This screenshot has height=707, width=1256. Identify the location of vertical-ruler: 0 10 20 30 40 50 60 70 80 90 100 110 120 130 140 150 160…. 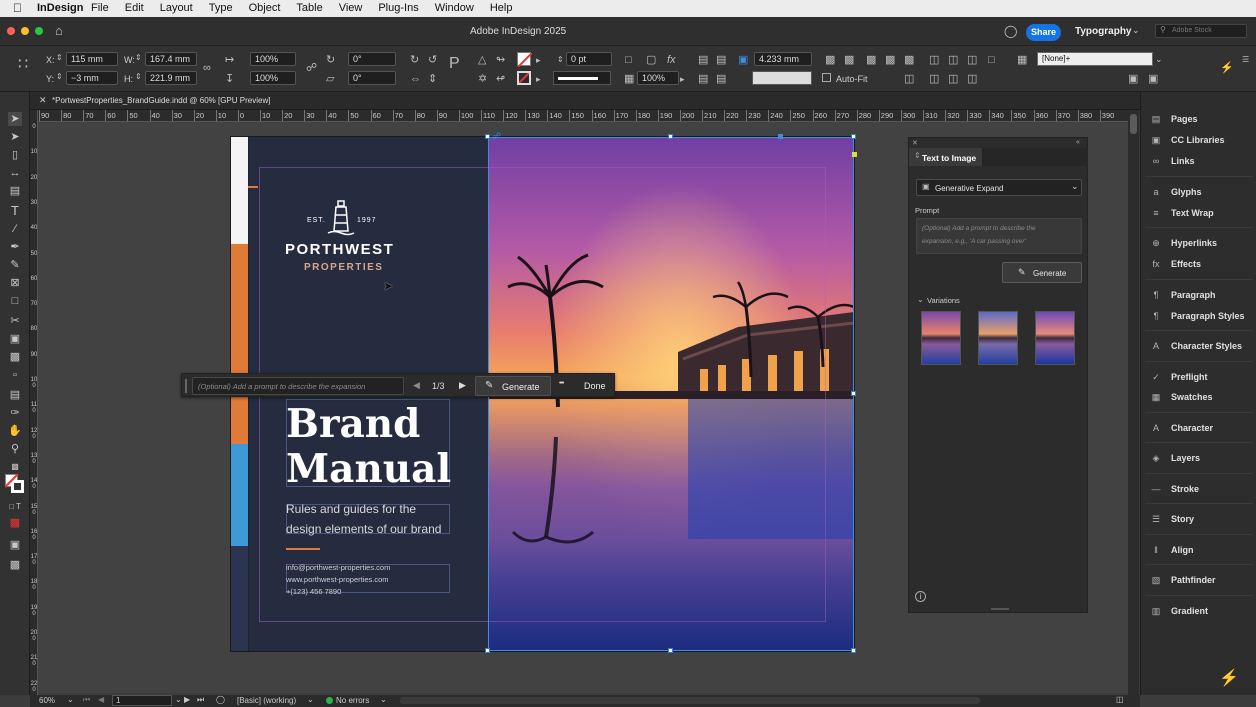
(34, 402).